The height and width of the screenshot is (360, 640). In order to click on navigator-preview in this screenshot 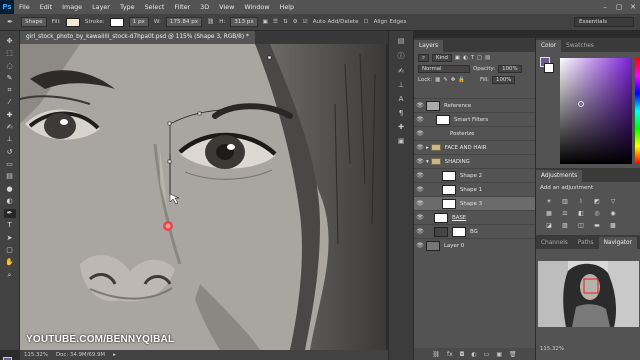, I will do `click(588, 294)`.